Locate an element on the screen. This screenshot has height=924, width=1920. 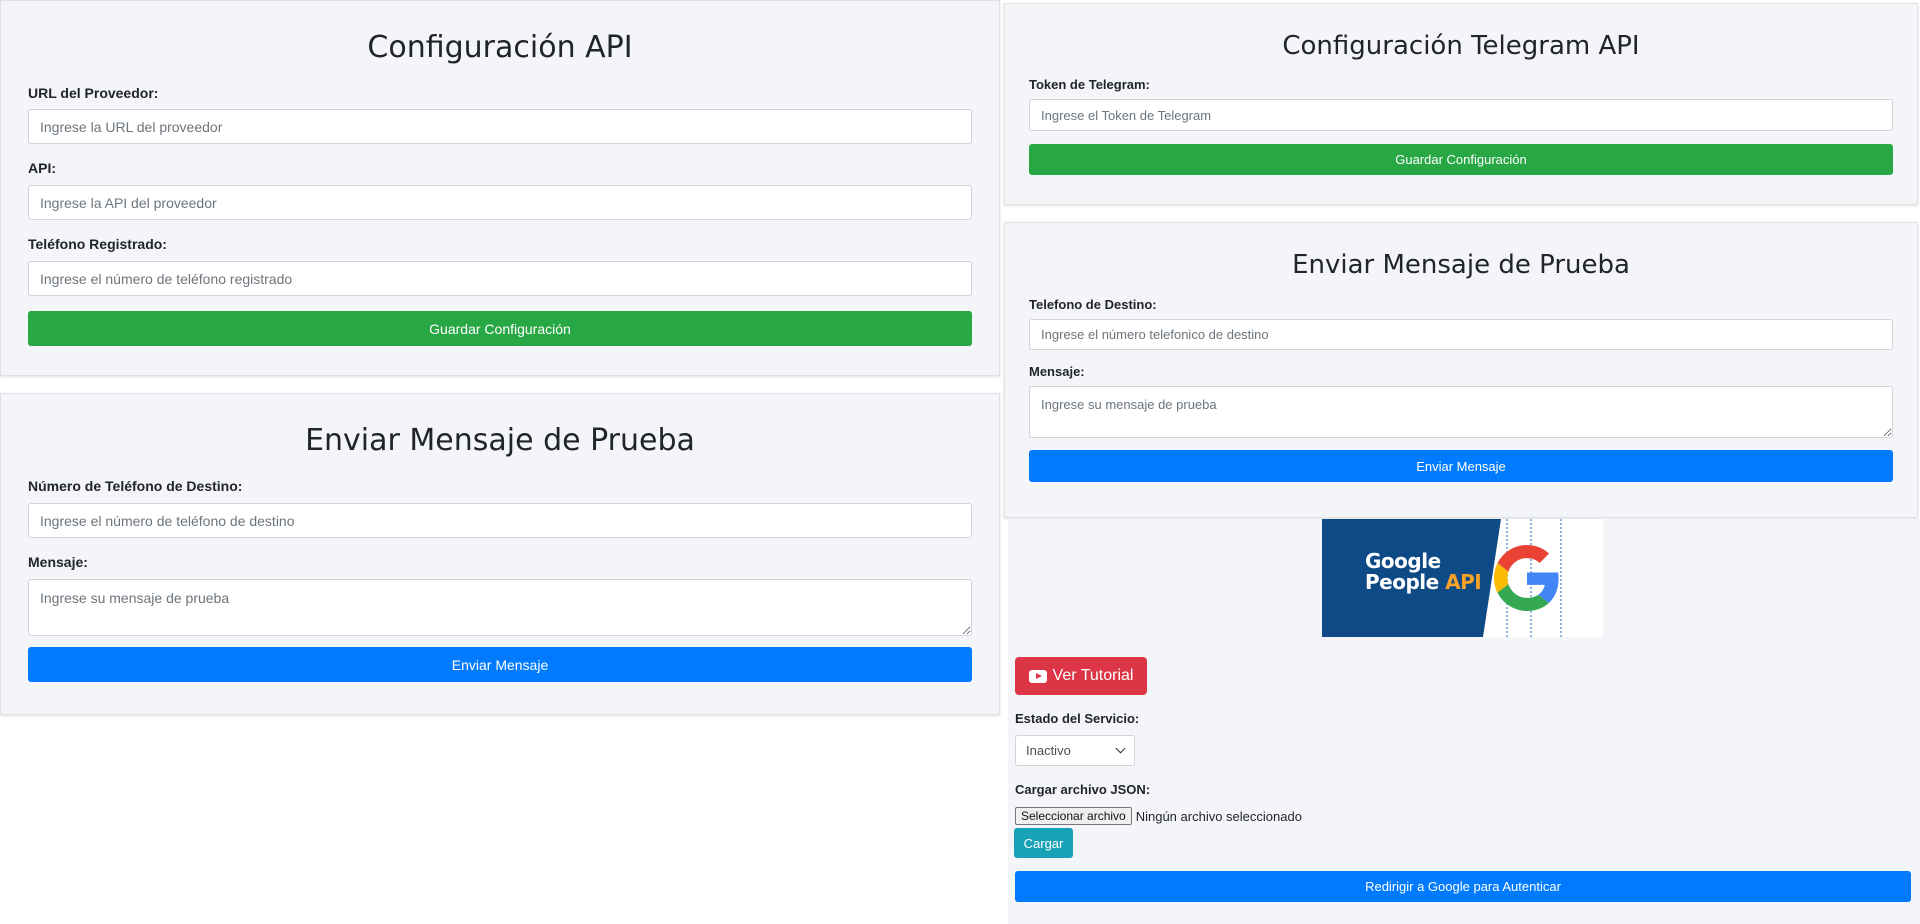
google-g-icon is located at coordinates (1526, 578).